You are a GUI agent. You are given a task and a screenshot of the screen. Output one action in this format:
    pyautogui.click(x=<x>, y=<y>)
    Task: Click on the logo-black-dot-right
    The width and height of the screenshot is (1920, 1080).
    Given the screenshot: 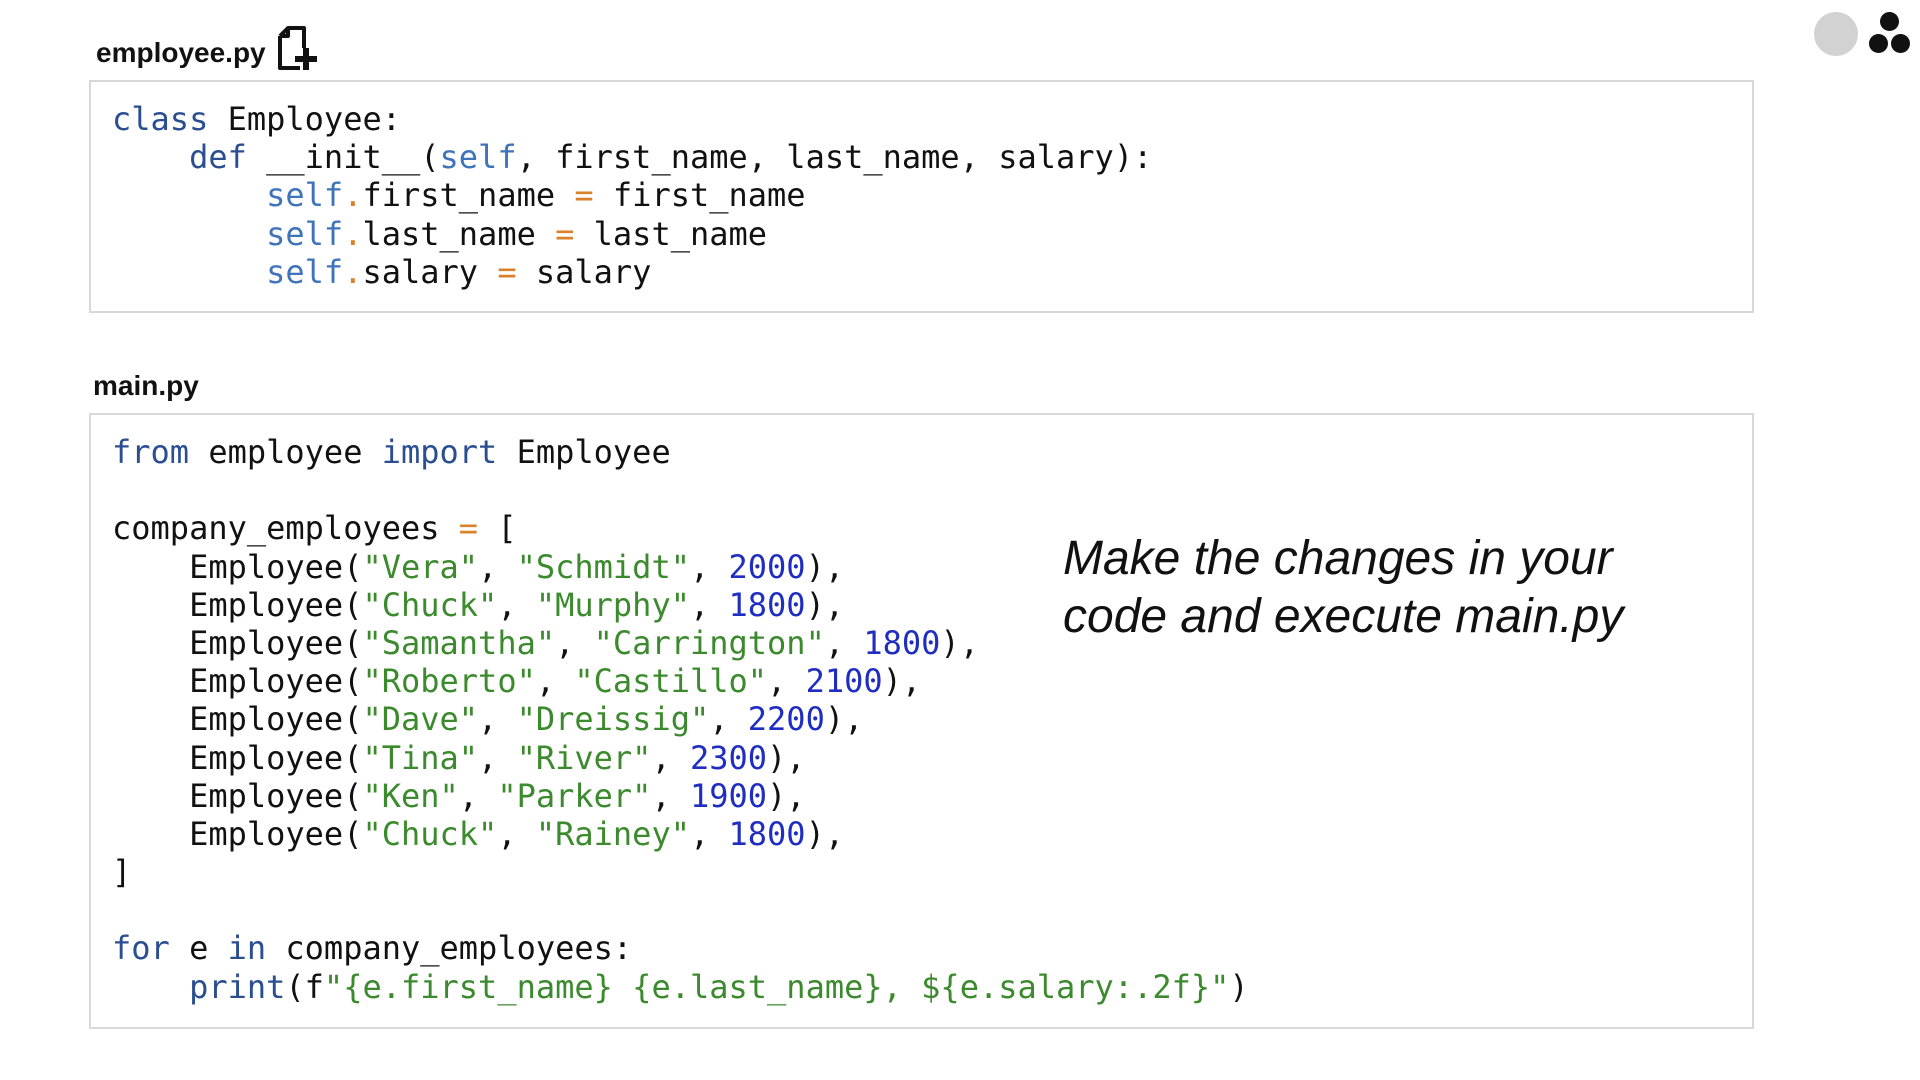 What is the action you would take?
    pyautogui.click(x=1900, y=43)
    